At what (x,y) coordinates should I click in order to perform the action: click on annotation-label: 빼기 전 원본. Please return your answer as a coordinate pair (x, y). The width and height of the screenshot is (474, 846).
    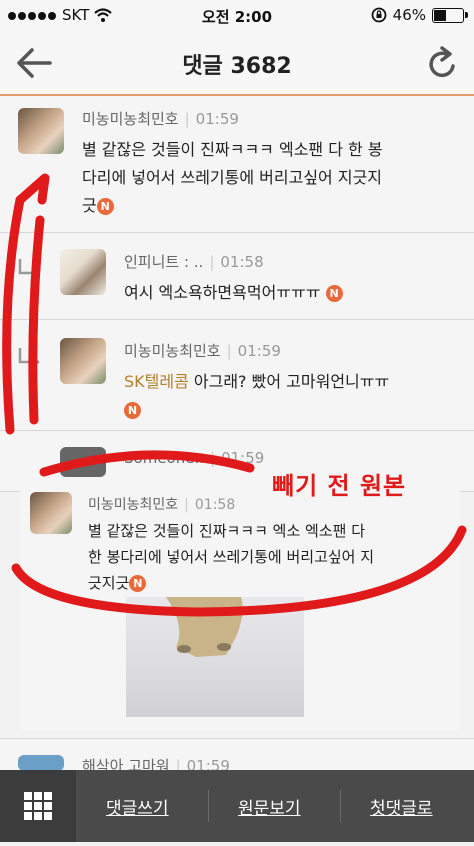
    Looking at the image, I should click on (339, 486).